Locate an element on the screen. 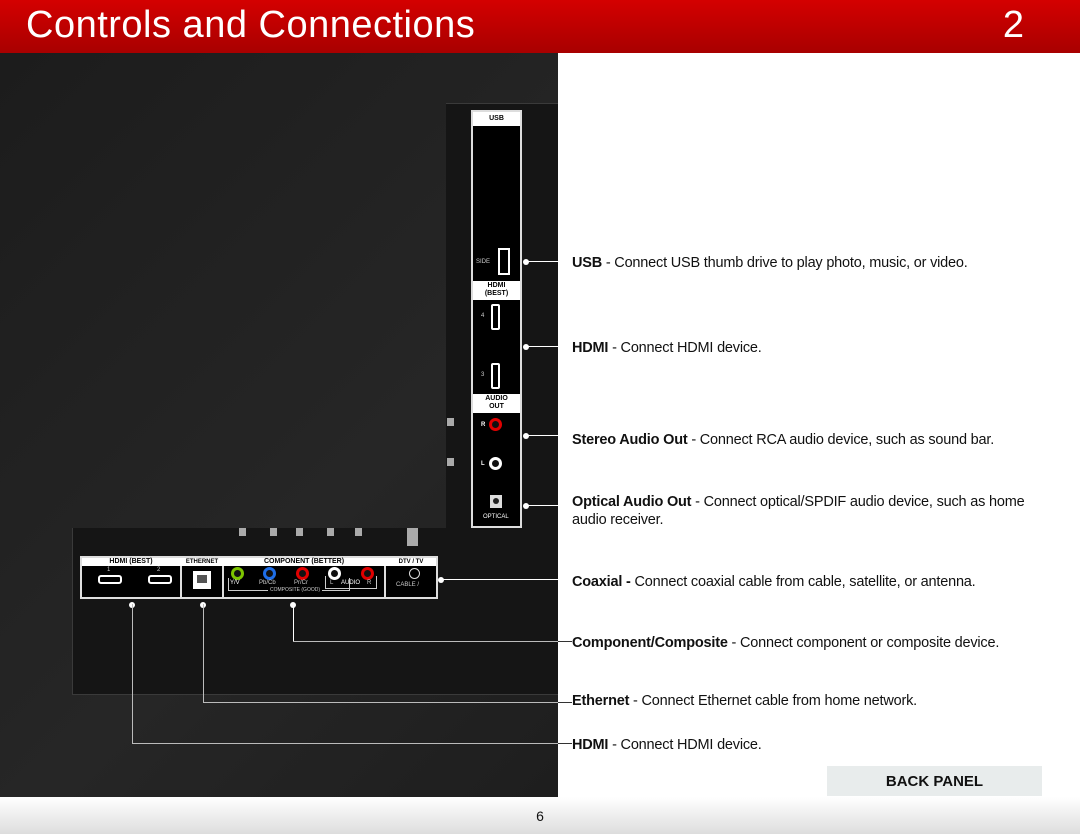 The height and width of the screenshot is (834, 1080). back-panel-label: BACK PANEL is located at coordinates (934, 781).